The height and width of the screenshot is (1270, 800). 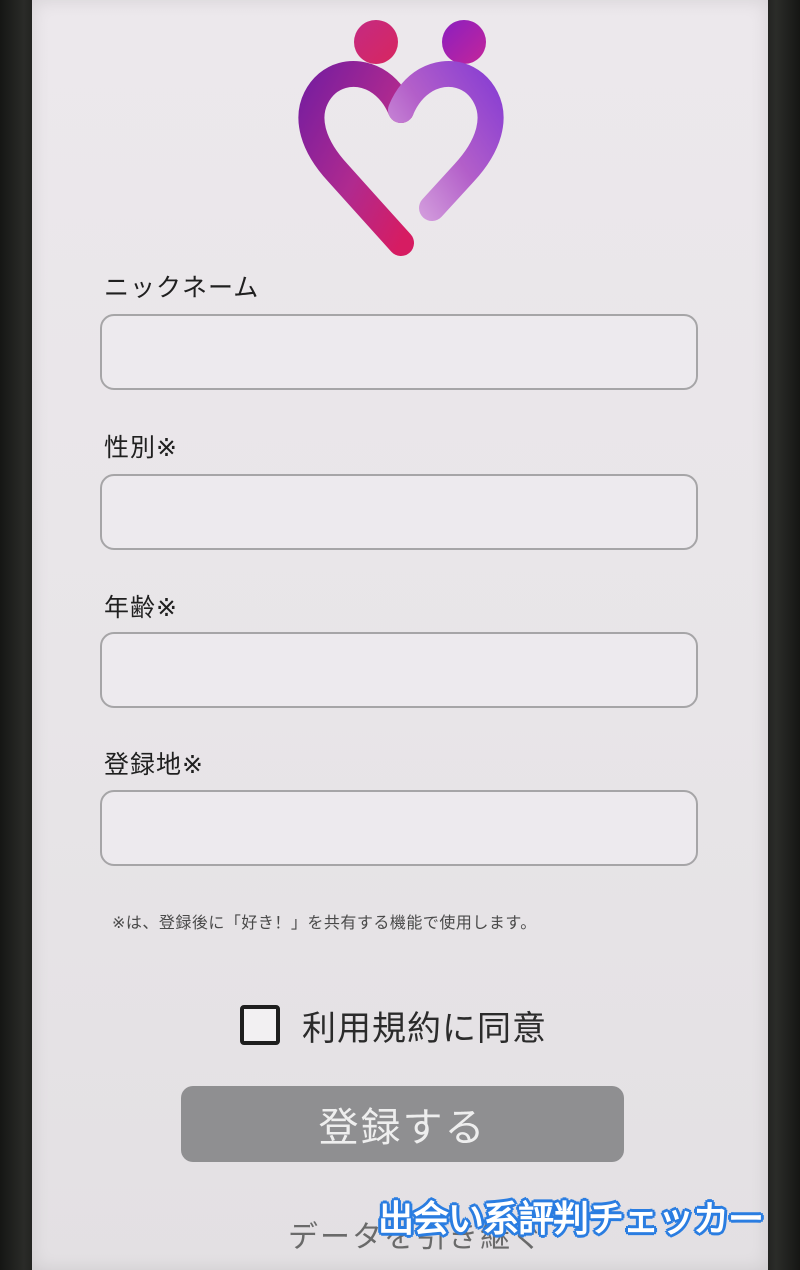 I want to click on couple-heart-logo-icon, so click(x=401, y=138).